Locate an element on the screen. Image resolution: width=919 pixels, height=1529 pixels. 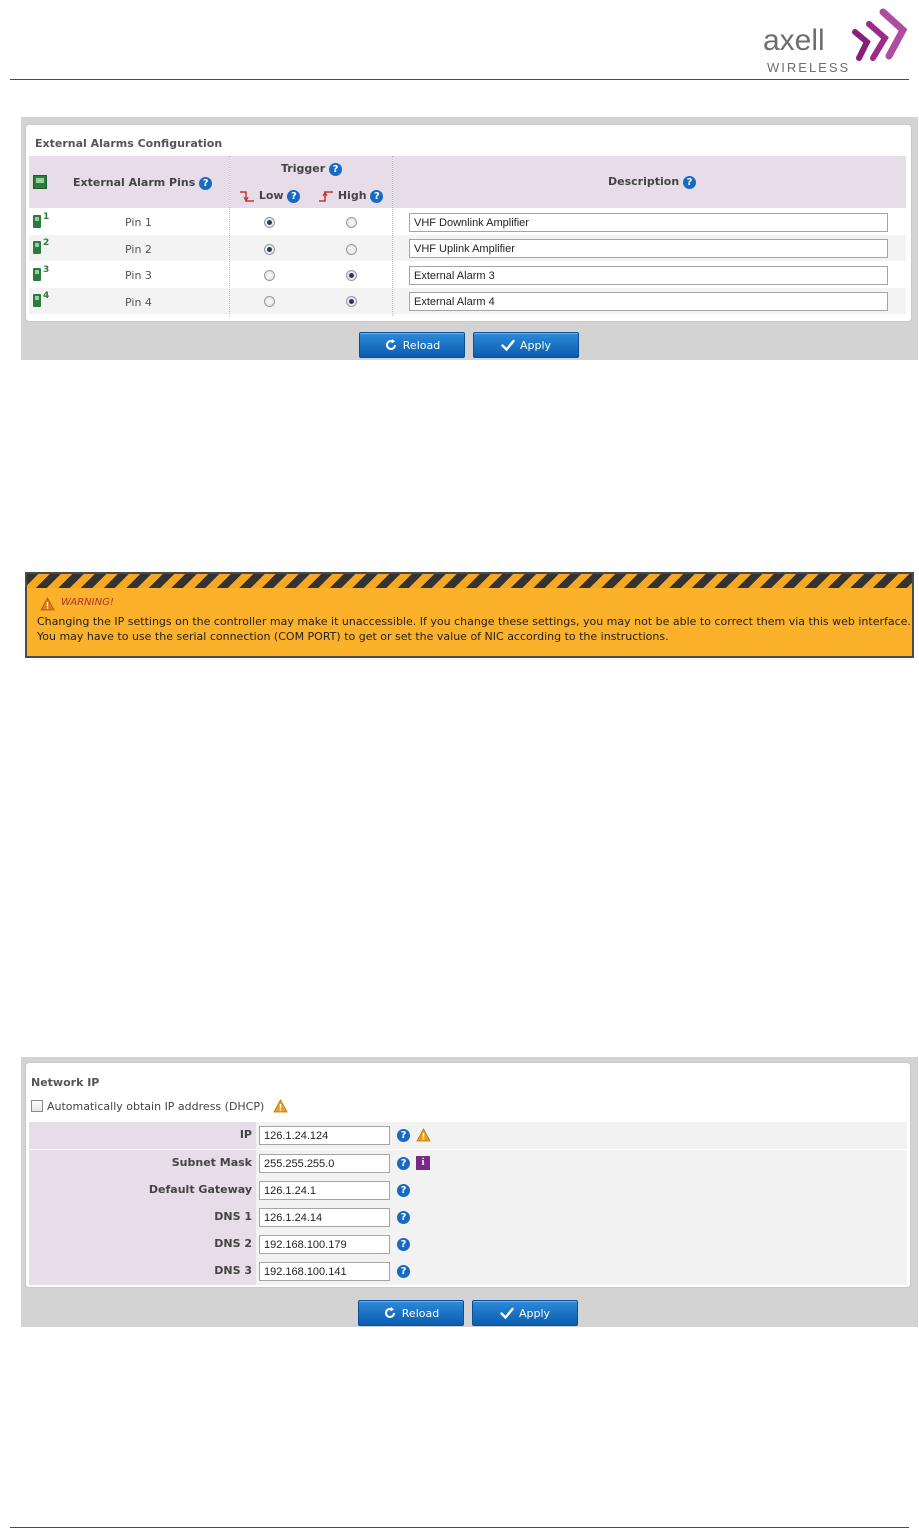
pin-label: Pin 2 is located at coordinates (138, 249).